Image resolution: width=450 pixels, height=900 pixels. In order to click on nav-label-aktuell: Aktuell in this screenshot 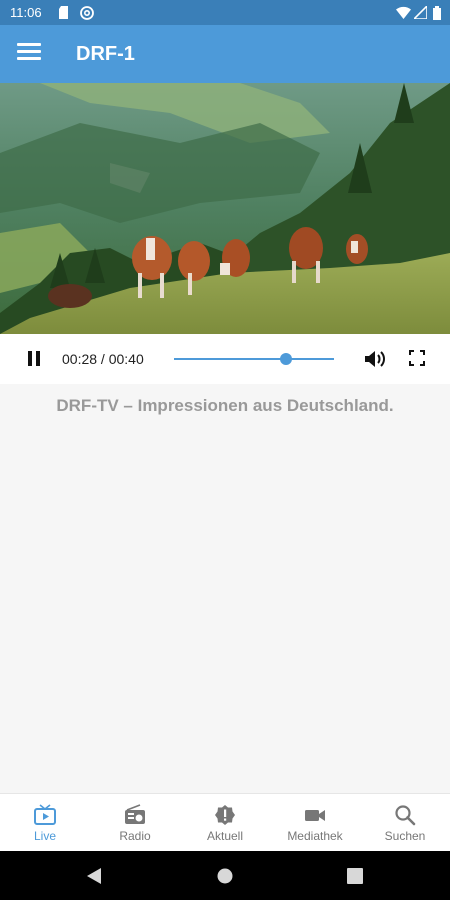, I will do `click(225, 836)`.